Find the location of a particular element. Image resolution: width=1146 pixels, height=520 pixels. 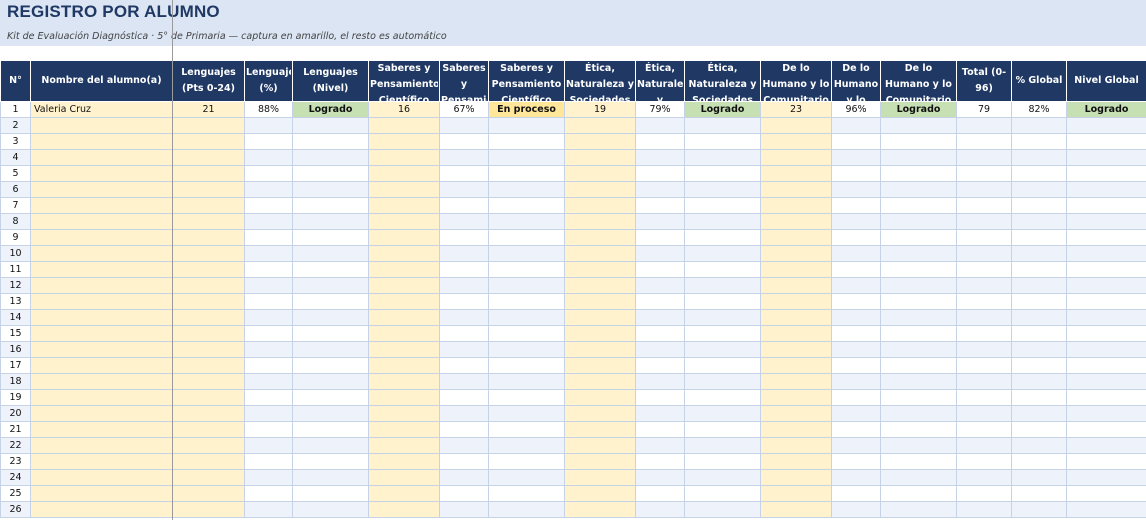

column-header: Ética, Naturaleza y Sociedades is located at coordinates (600, 81).